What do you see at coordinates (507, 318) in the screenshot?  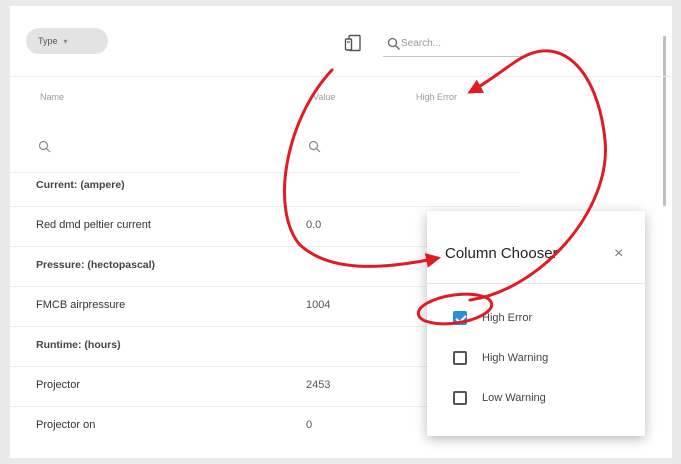 I see `option-label: High Error` at bounding box center [507, 318].